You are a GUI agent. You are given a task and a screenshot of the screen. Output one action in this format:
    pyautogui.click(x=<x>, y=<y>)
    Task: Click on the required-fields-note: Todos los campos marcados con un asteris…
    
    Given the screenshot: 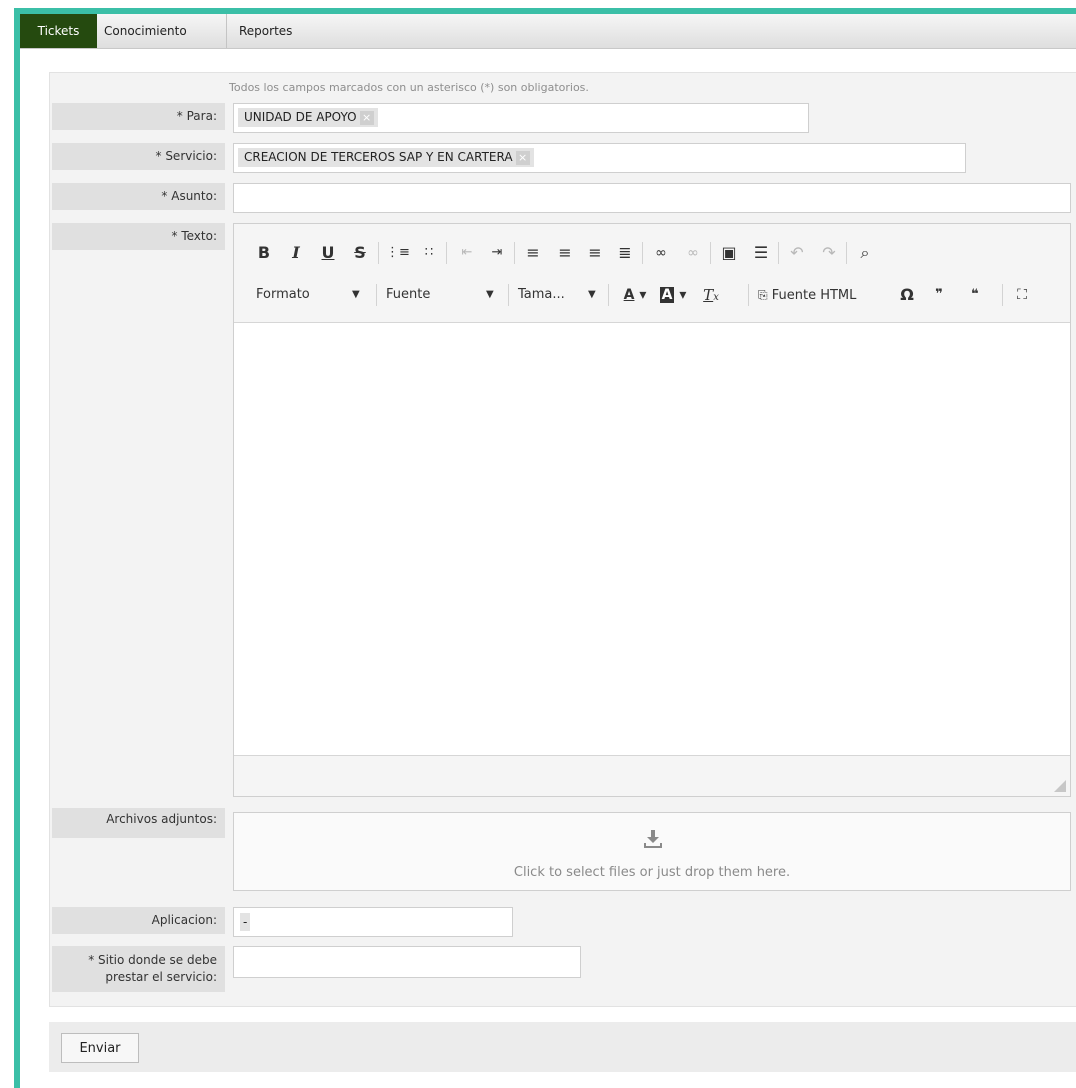 What is the action you would take?
    pyautogui.click(x=409, y=87)
    